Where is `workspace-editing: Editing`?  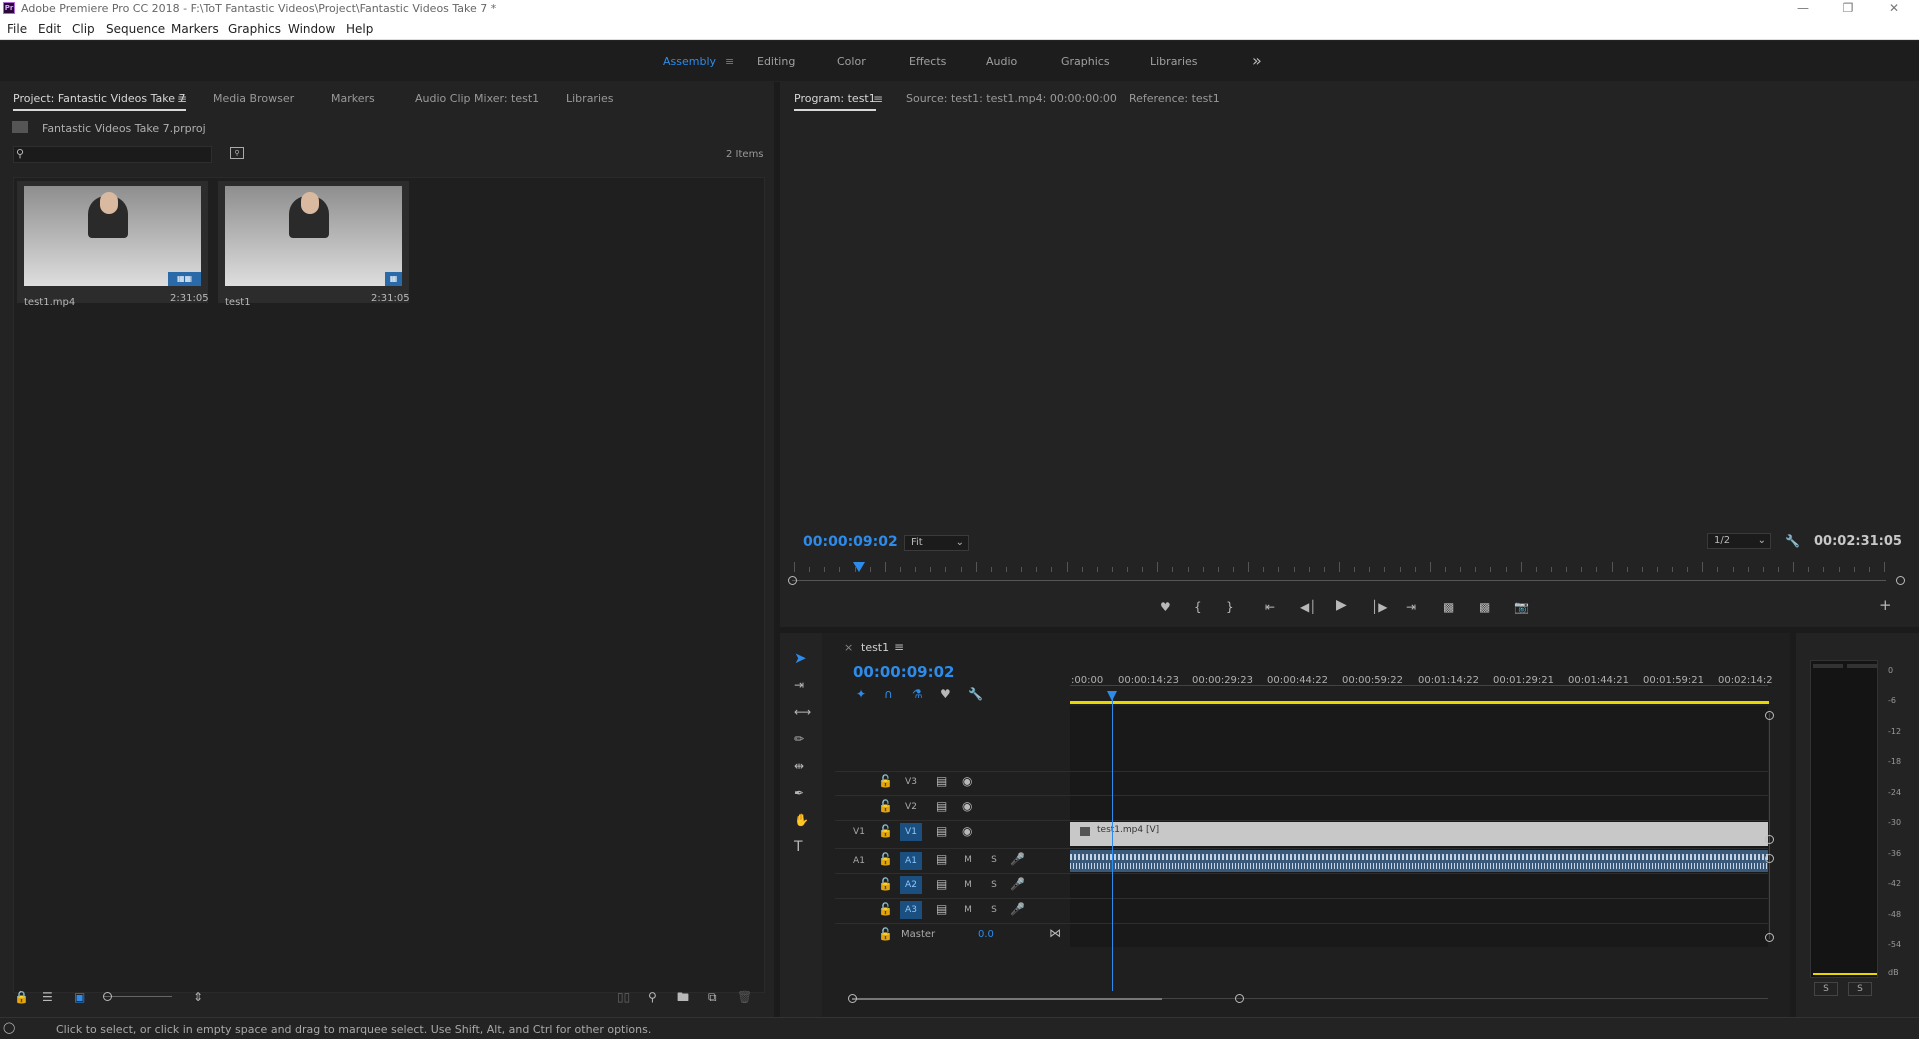
workspace-editing: Editing is located at coordinates (776, 61).